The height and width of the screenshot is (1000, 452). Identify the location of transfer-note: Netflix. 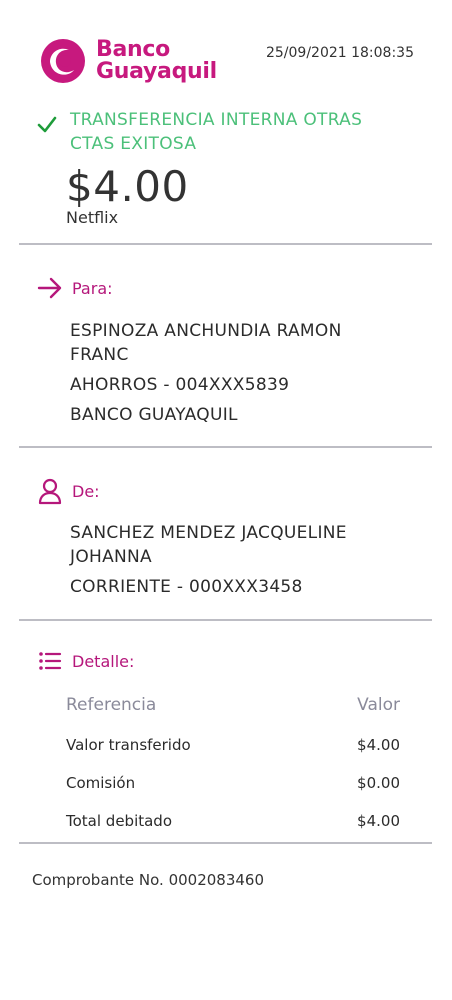
(92, 217).